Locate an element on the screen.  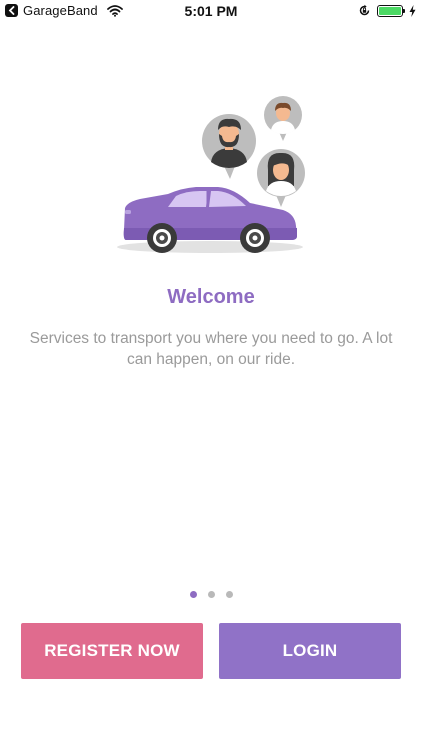
register-now-button: REGISTER NOW is located at coordinates (112, 651).